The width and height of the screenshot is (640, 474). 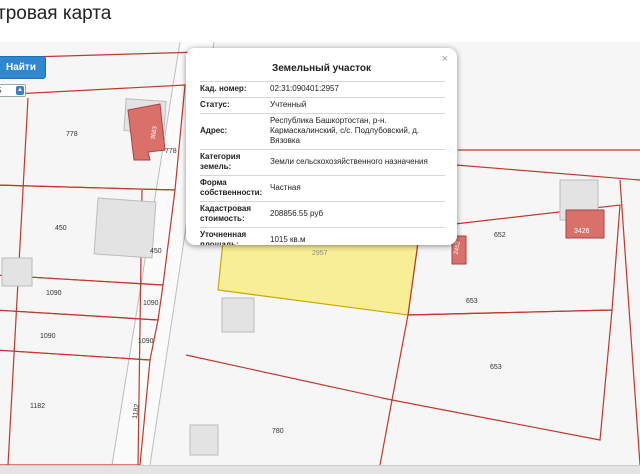 What do you see at coordinates (156, 251) in the screenshot?
I see `parcel-label-450b: 450` at bounding box center [156, 251].